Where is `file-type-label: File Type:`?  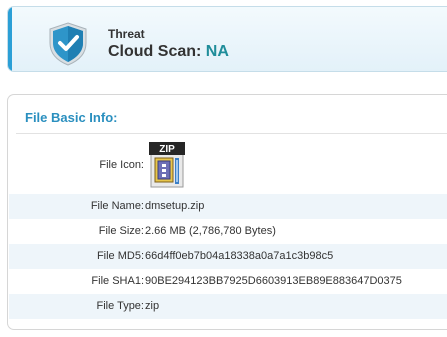 file-type-label: File Type: is located at coordinates (120, 306).